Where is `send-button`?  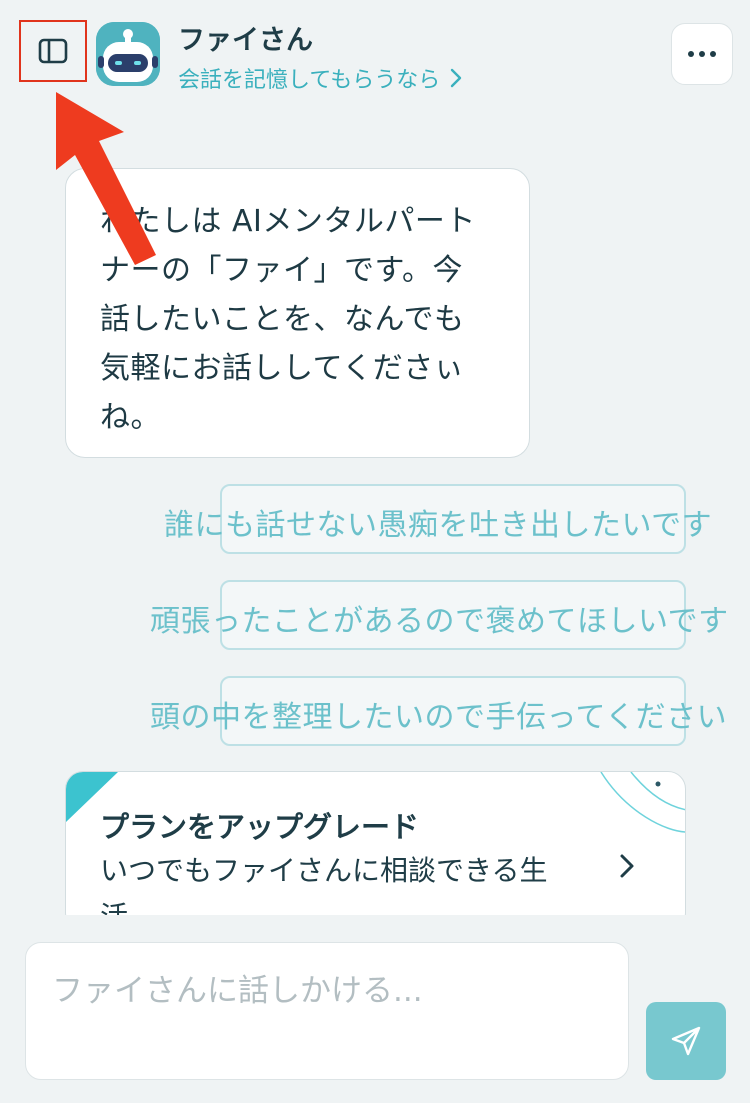 send-button is located at coordinates (686, 1041).